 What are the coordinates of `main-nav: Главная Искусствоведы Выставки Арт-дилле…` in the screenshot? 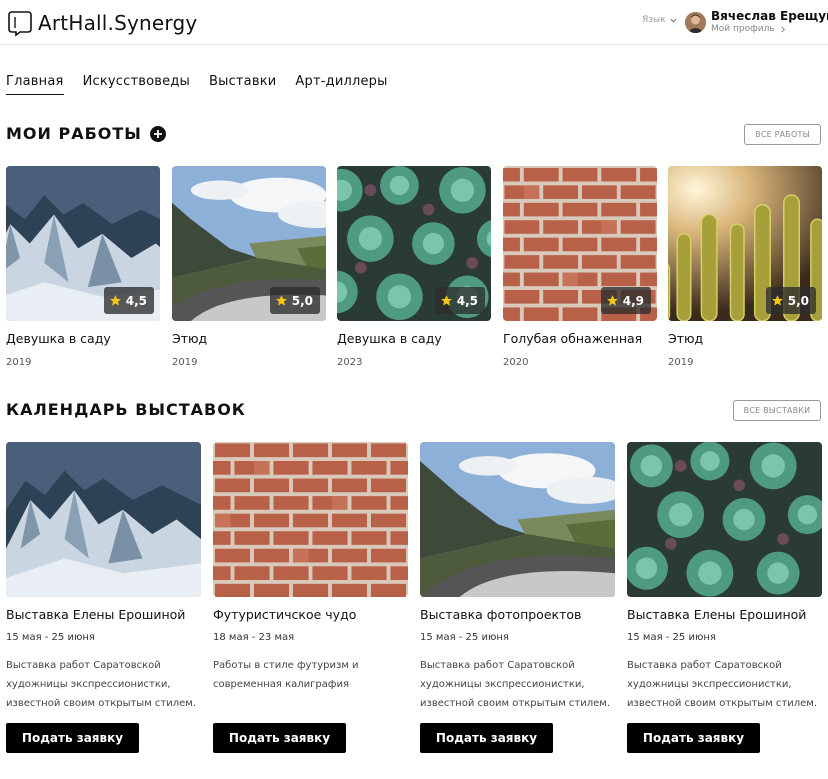 It's located at (206, 84).